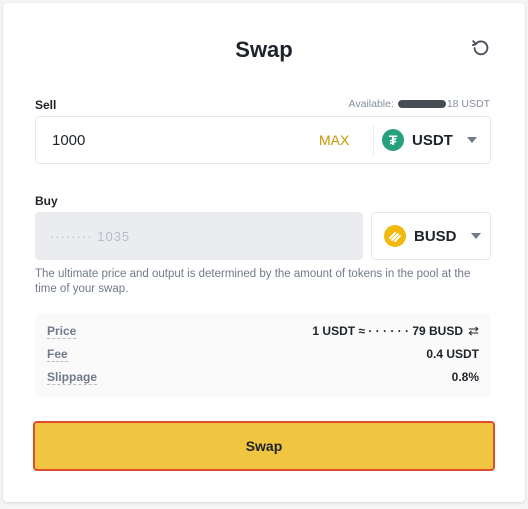 The image size is (528, 509). I want to click on page-title: Swap, so click(264, 49).